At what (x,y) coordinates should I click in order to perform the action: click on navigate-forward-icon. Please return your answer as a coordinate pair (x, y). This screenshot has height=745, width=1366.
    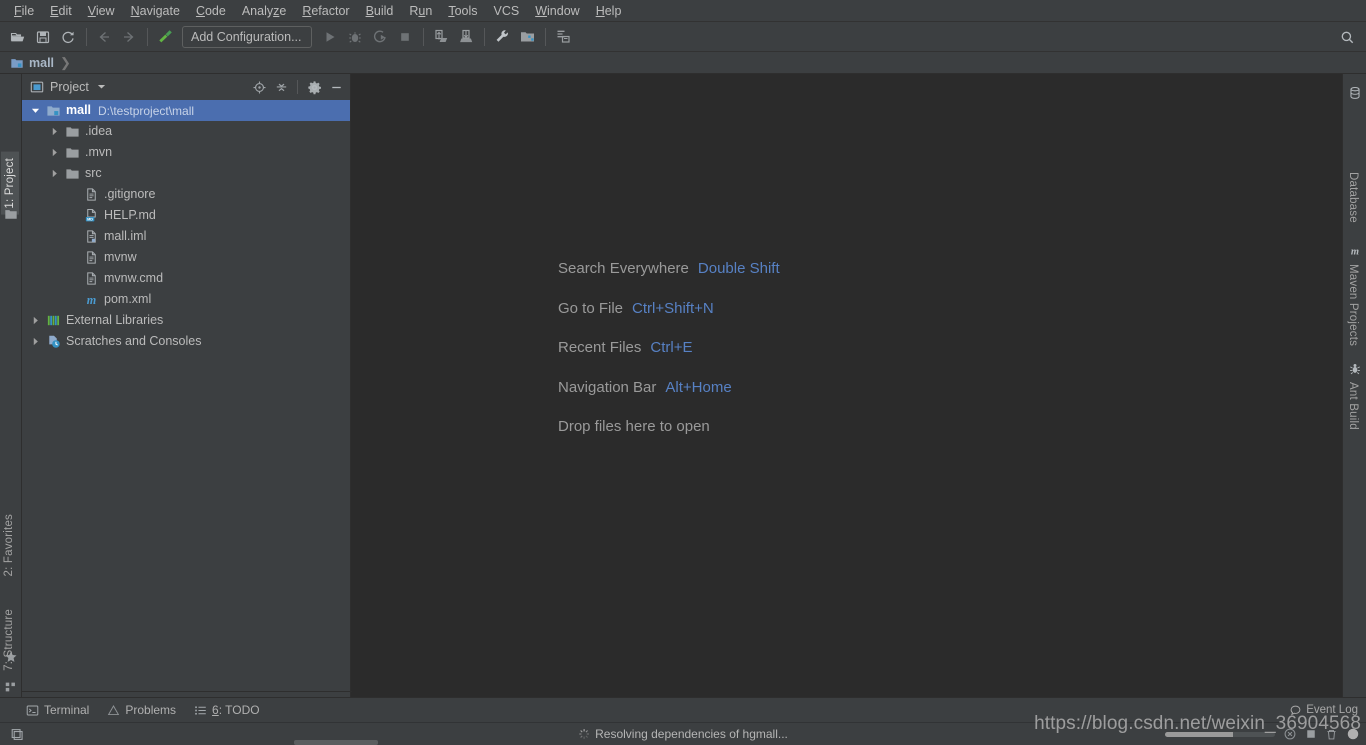
    Looking at the image, I should click on (129, 37).